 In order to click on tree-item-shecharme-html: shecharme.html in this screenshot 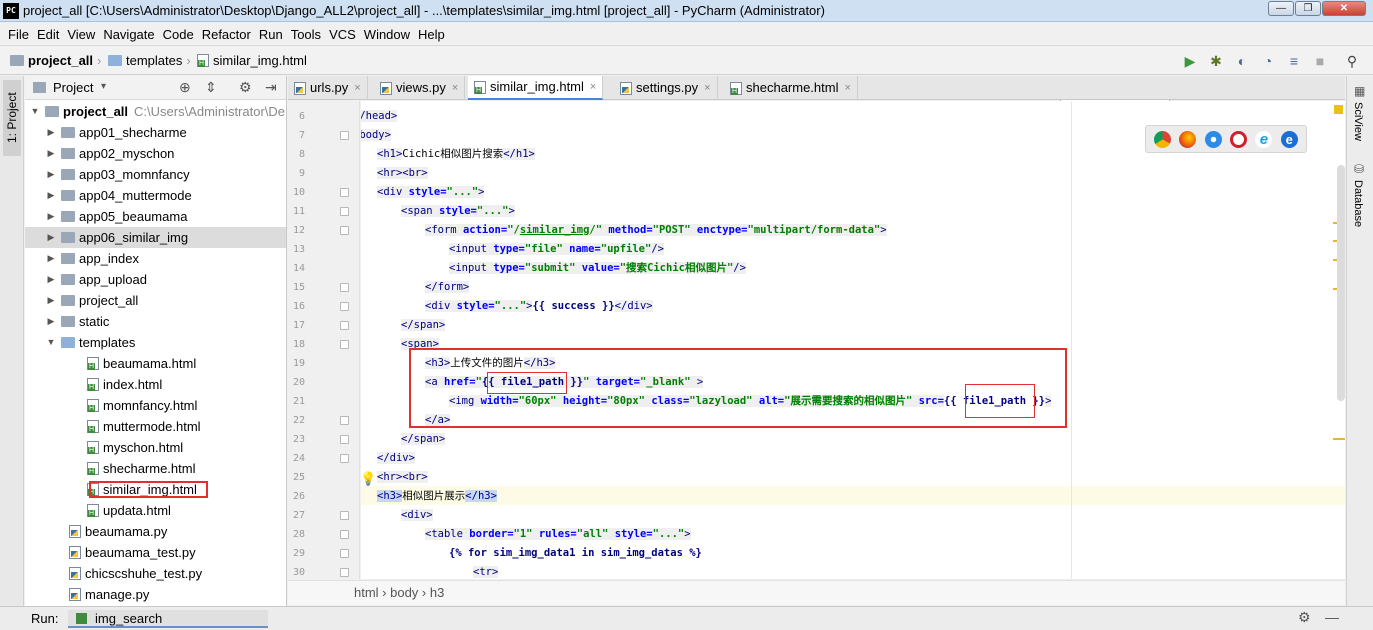, I will do `click(155, 468)`.